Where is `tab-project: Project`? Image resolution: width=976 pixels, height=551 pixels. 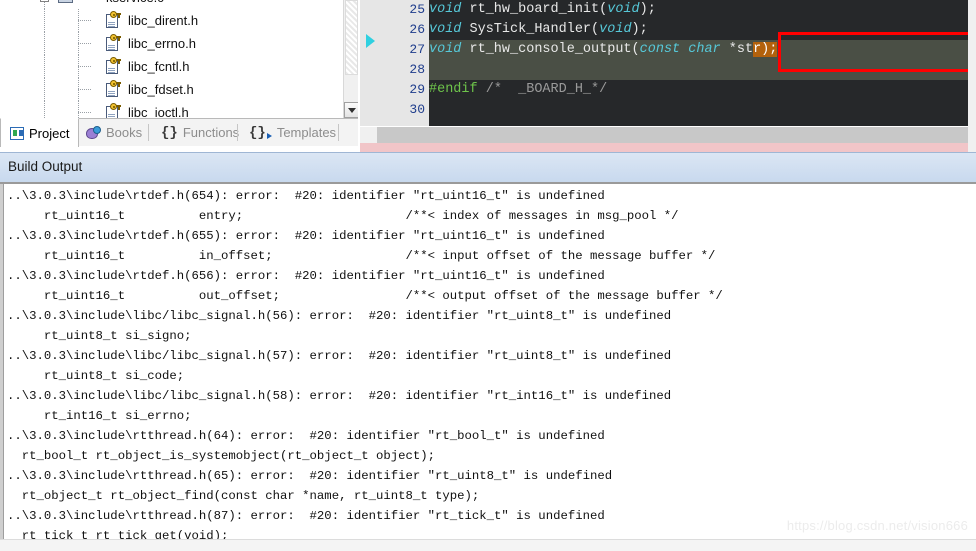
tab-project: Project is located at coordinates (40, 132).